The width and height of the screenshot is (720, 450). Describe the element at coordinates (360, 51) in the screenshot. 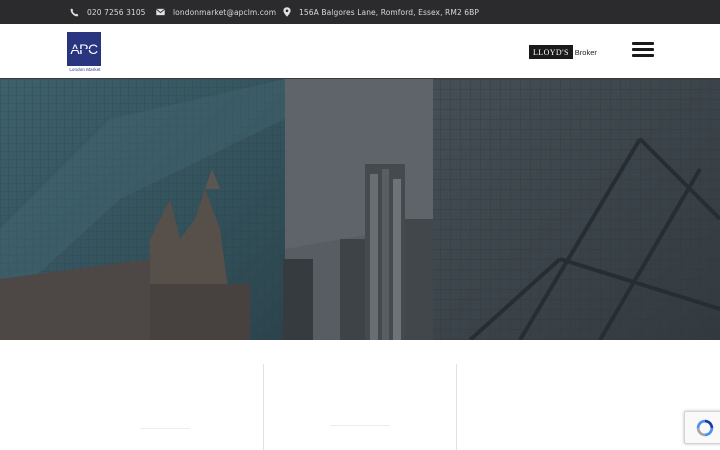

I see `site-header: APC London Market LLOYD'S Broker` at that location.